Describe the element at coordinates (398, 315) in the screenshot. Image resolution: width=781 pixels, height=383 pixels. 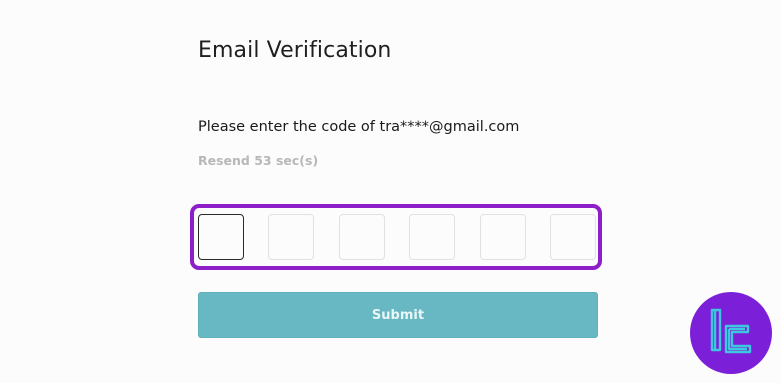
I see `submit-button: Submit` at that location.